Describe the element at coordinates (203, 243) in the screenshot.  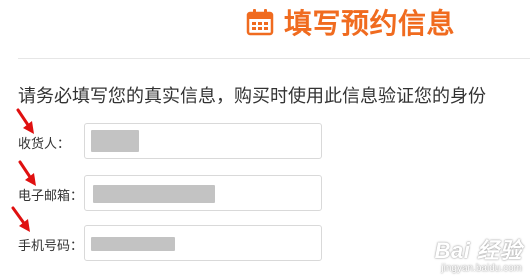
I see `phone-input` at that location.